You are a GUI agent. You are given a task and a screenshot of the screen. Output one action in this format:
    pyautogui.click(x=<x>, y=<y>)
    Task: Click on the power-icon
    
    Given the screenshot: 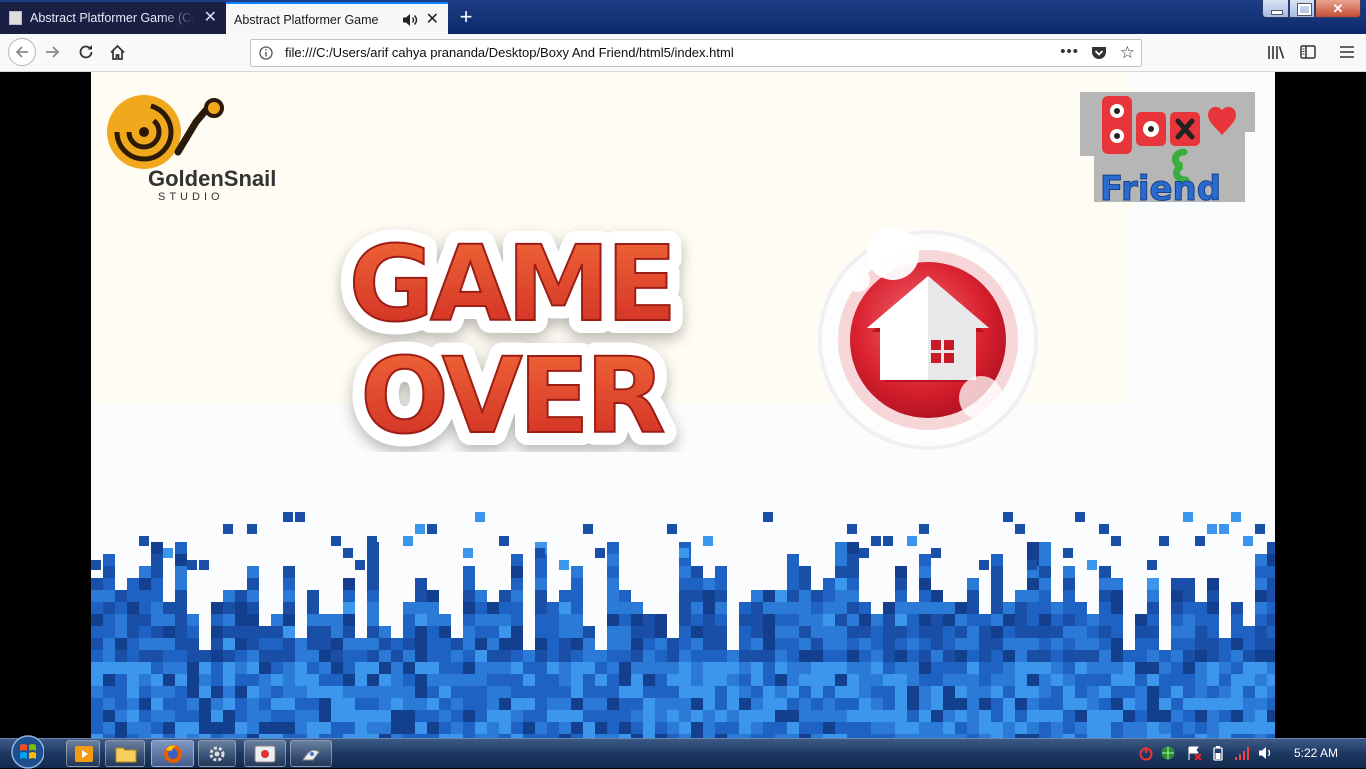 What is the action you would take?
    pyautogui.click(x=1146, y=753)
    